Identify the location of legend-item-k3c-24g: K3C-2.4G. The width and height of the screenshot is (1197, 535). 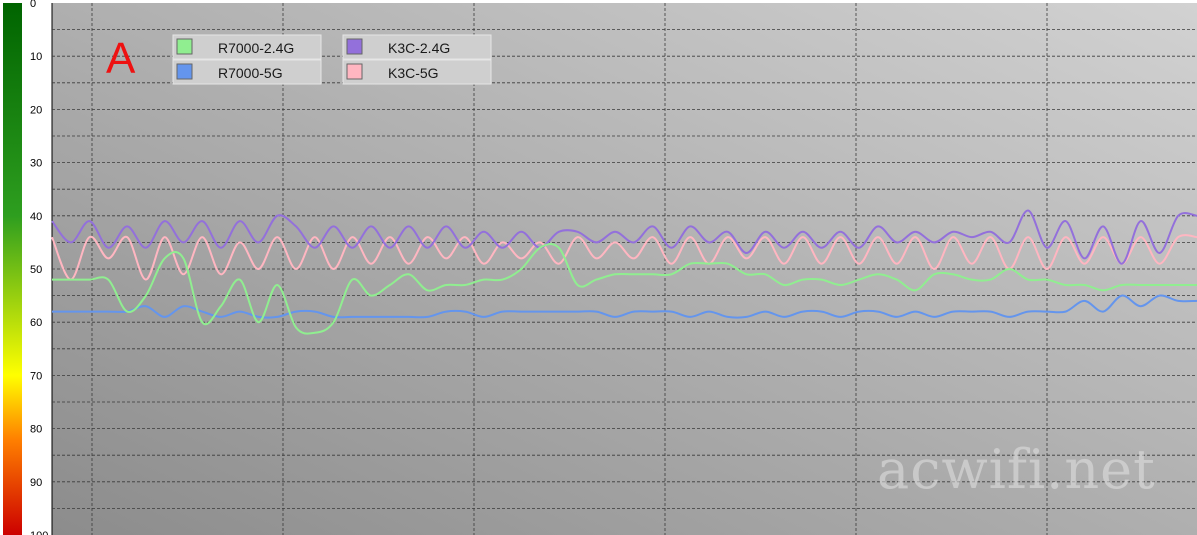
(417, 47).